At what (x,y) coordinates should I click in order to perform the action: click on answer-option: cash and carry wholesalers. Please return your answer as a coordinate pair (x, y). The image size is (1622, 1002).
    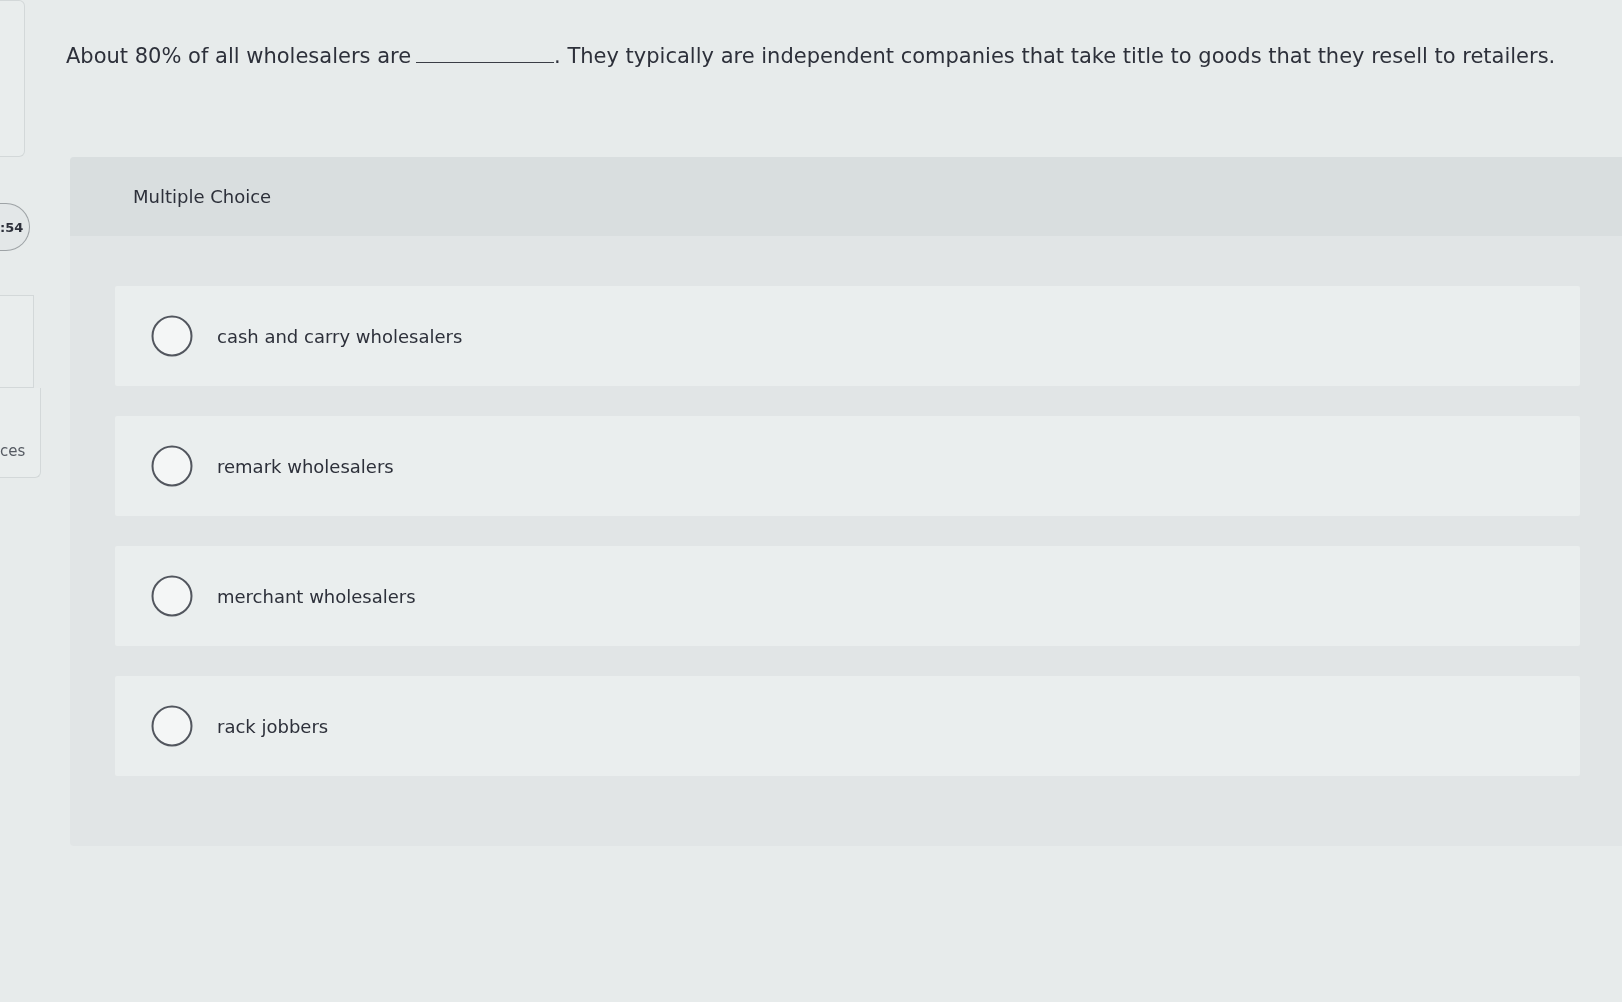
    Looking at the image, I should click on (847, 336).